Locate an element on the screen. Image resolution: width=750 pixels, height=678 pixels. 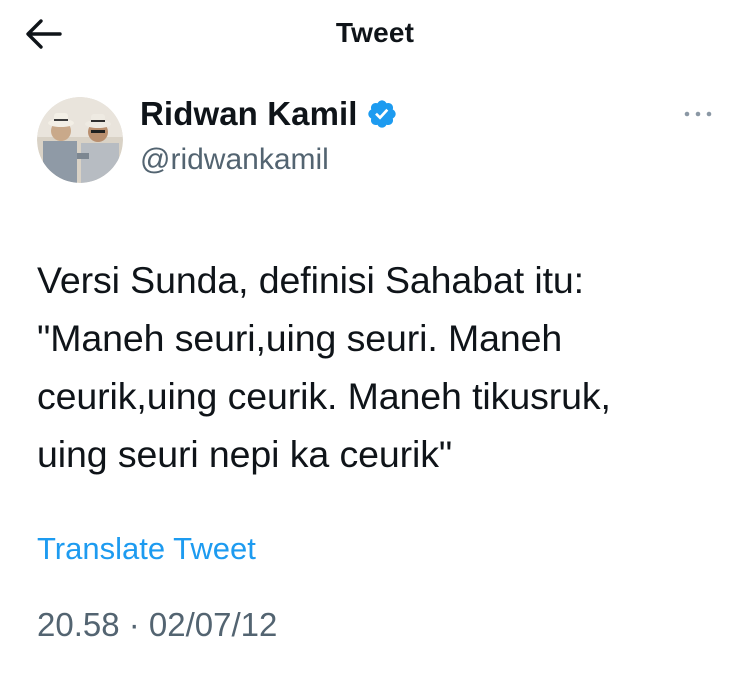
page-title: Tweet is located at coordinates (375, 32).